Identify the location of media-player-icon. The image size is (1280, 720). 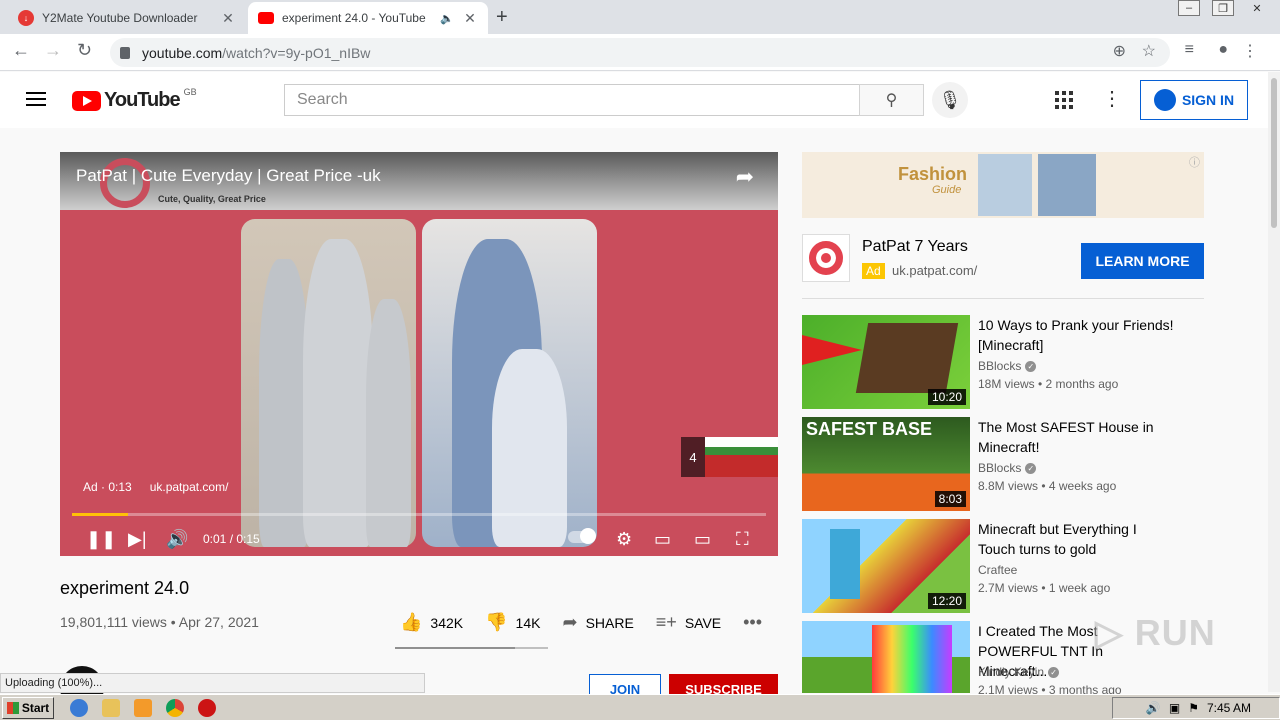
(143, 708).